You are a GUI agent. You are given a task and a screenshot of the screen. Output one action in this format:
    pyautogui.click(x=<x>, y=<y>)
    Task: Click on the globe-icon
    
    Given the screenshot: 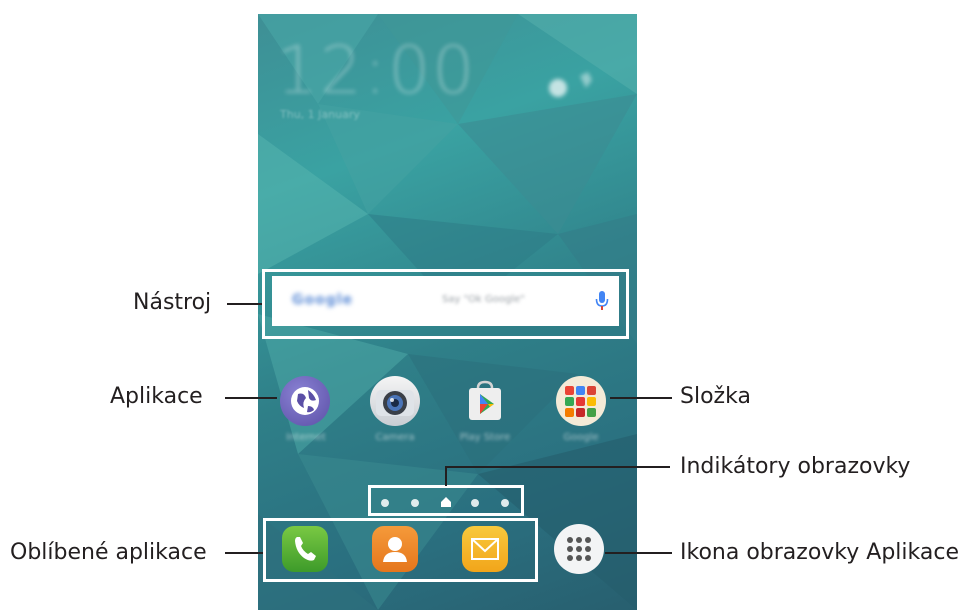 What is the action you would take?
    pyautogui.click(x=305, y=401)
    